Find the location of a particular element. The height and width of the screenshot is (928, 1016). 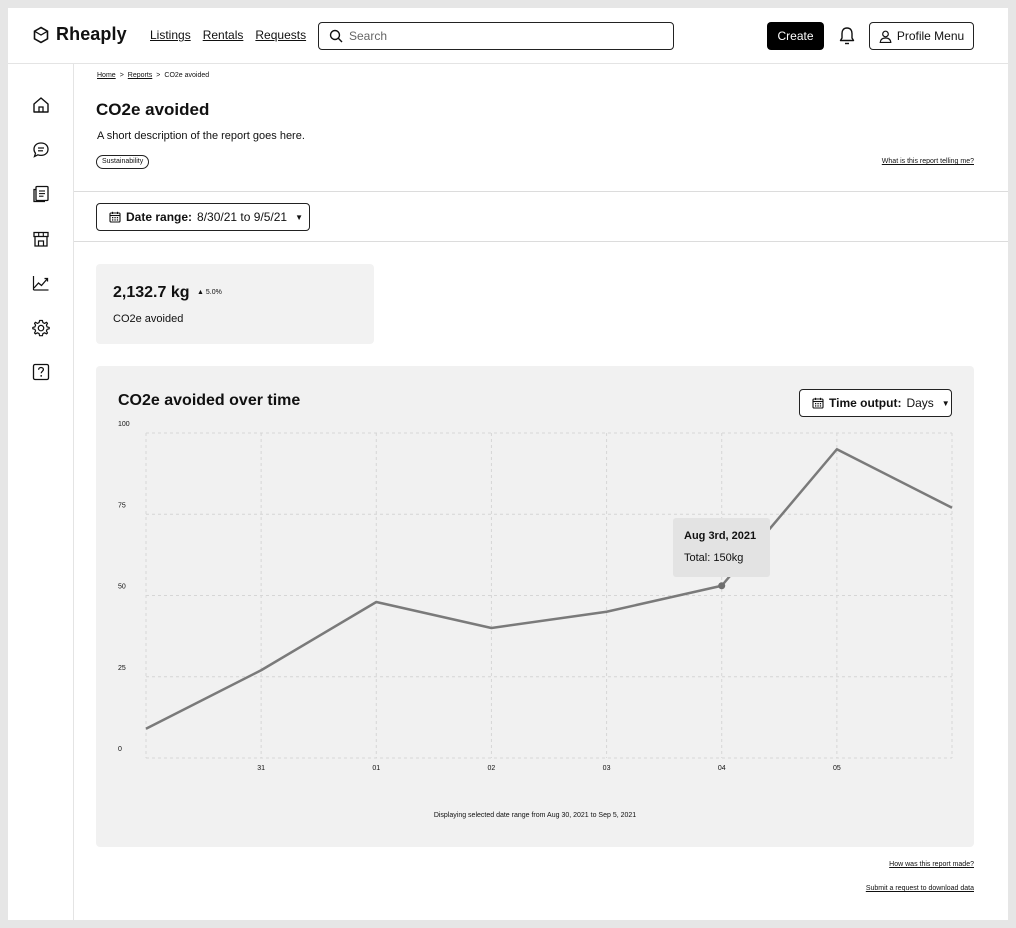

date-range-button: Date range: 8/30/21 to 9/5/21 ▼ is located at coordinates (203, 217).